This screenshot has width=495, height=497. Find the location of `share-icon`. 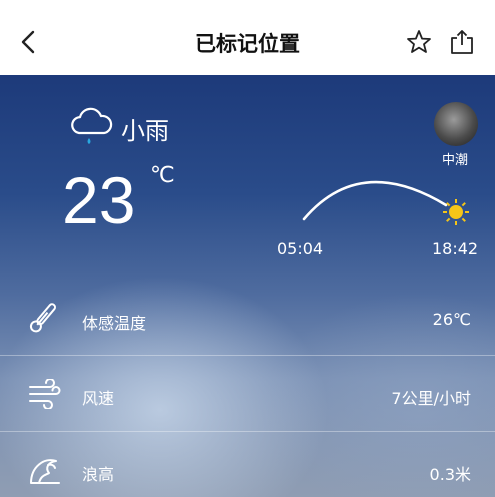

share-icon is located at coordinates (462, 42).